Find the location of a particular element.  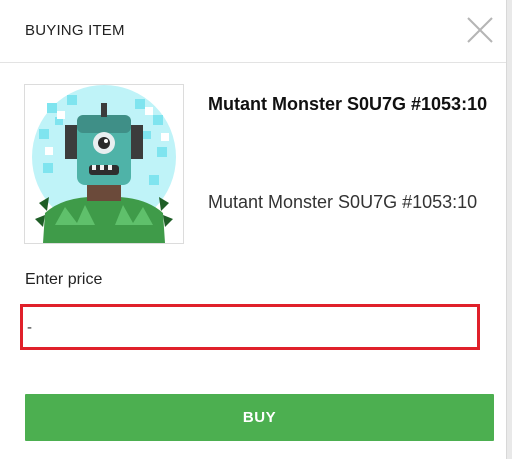

buy-button: BUY is located at coordinates (259, 417).